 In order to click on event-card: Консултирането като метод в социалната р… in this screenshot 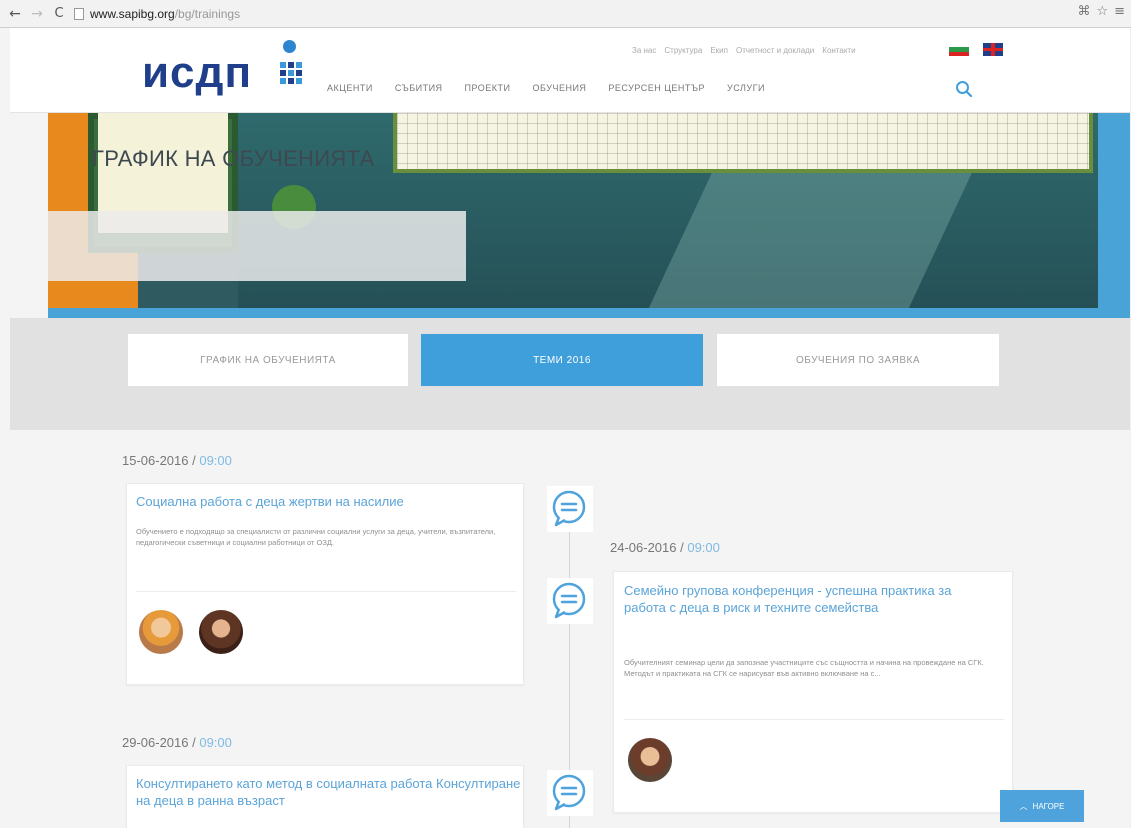, I will do `click(325, 796)`.